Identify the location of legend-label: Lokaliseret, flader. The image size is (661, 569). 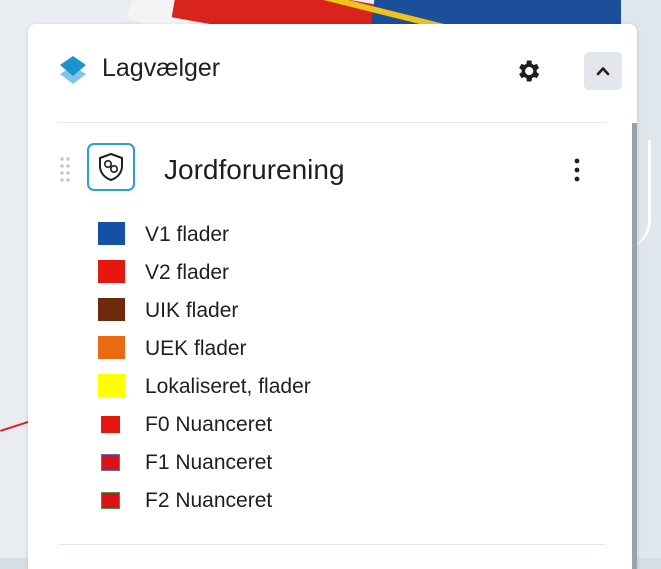
(228, 386).